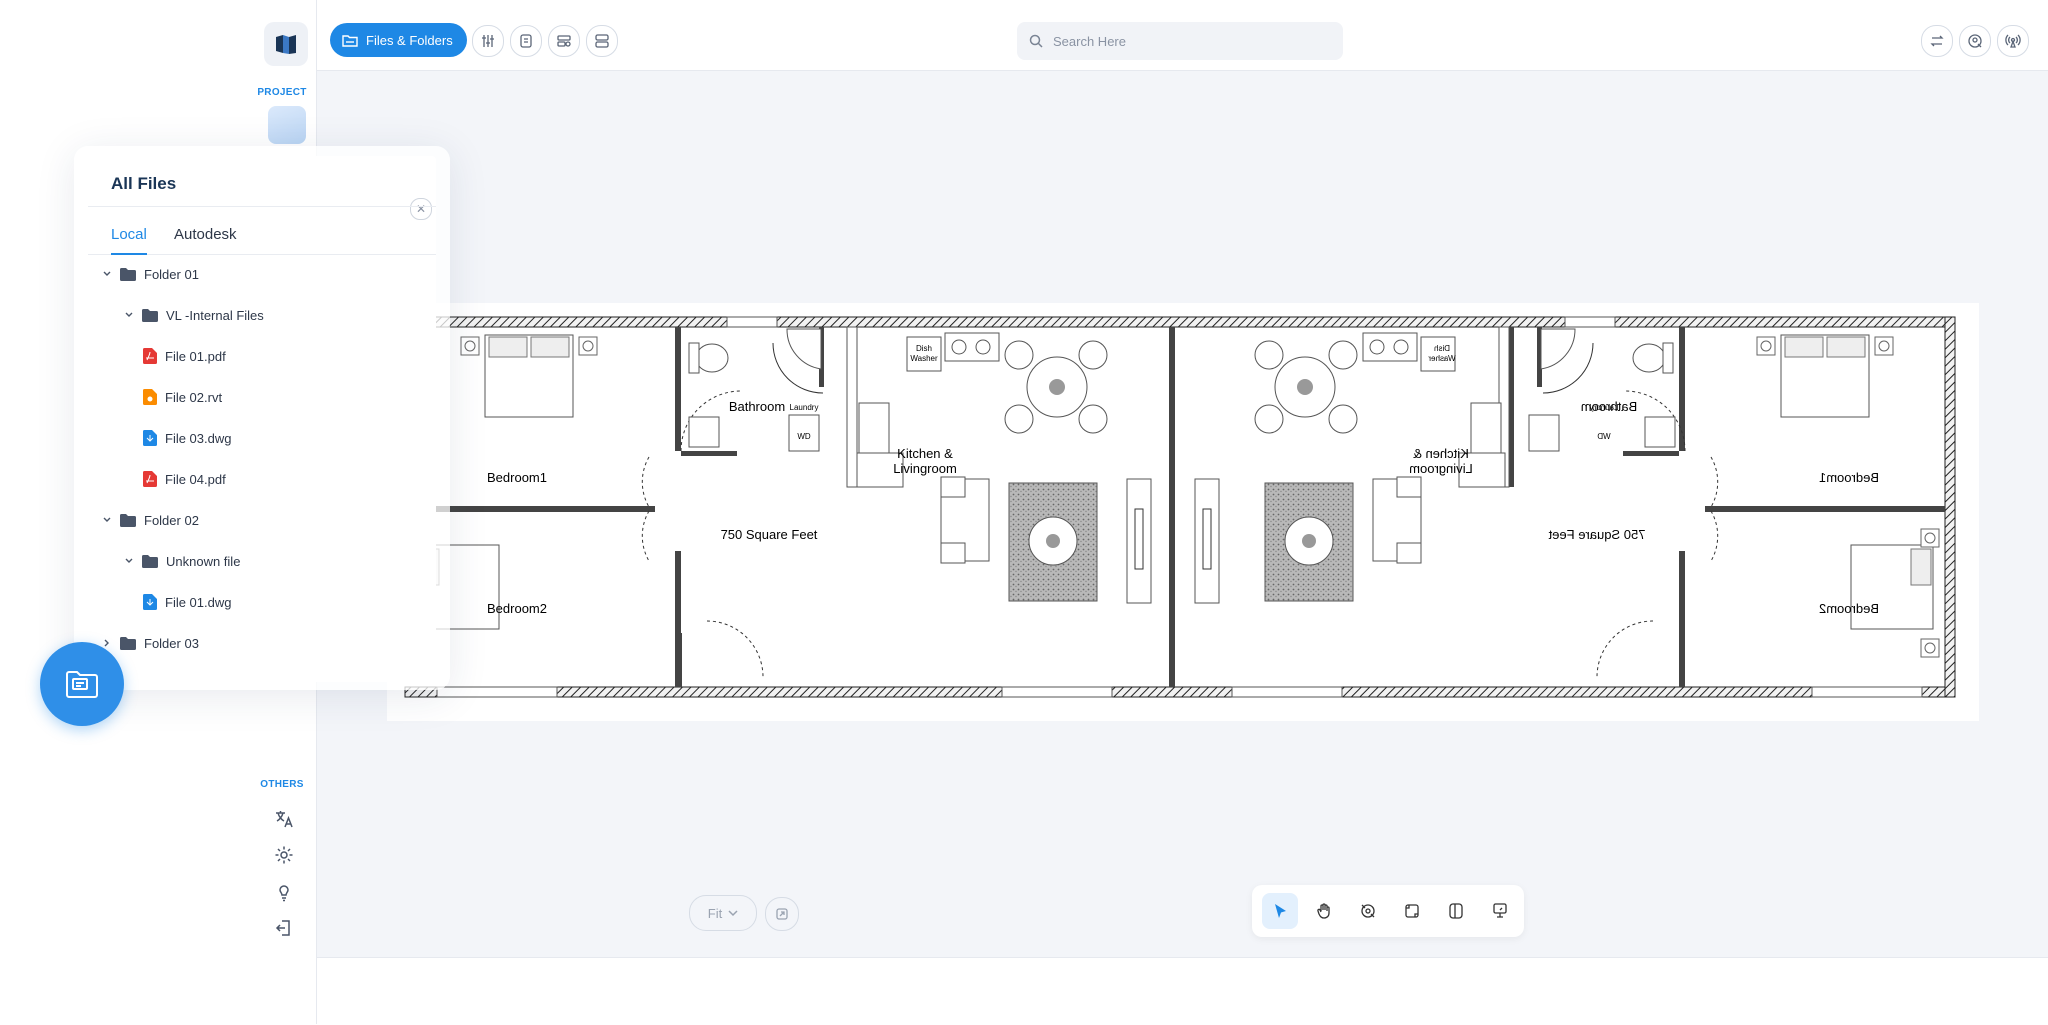 The width and height of the screenshot is (2048, 1025). What do you see at coordinates (421, 209) in the screenshot?
I see `panel-close-button: ✕` at bounding box center [421, 209].